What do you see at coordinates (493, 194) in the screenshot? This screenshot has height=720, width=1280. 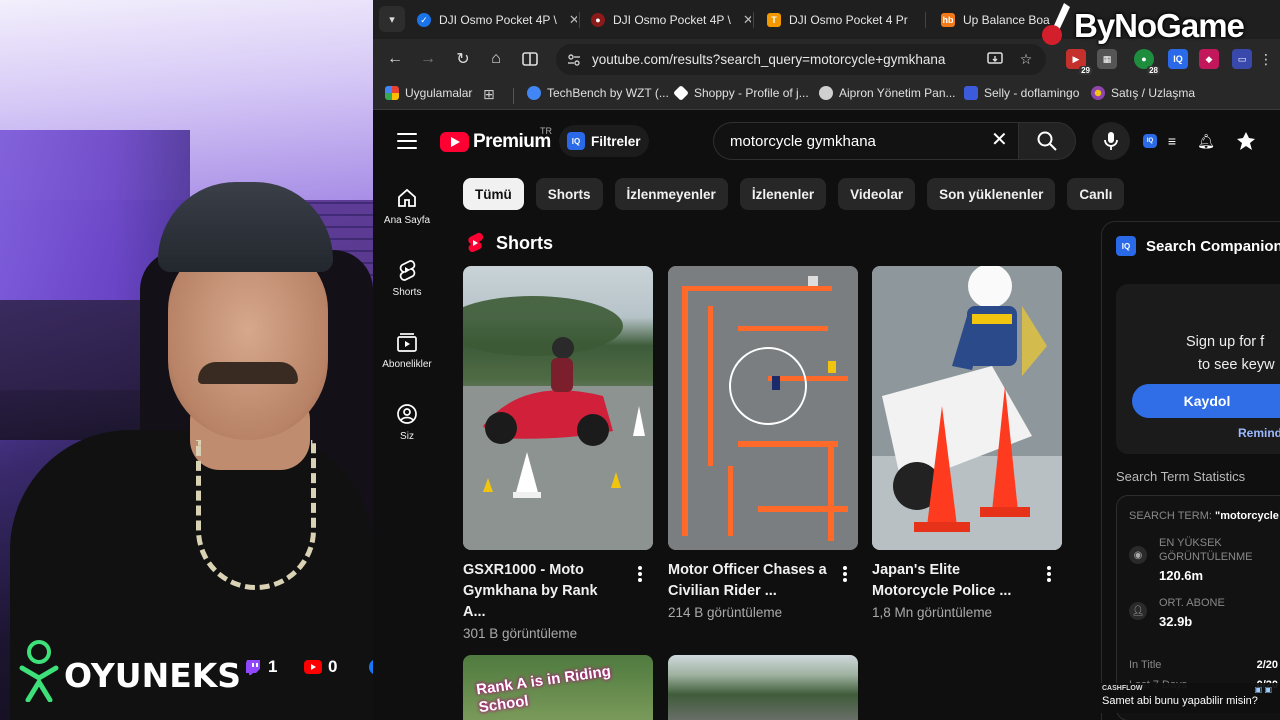 I see `chip-all: Tümü` at bounding box center [493, 194].